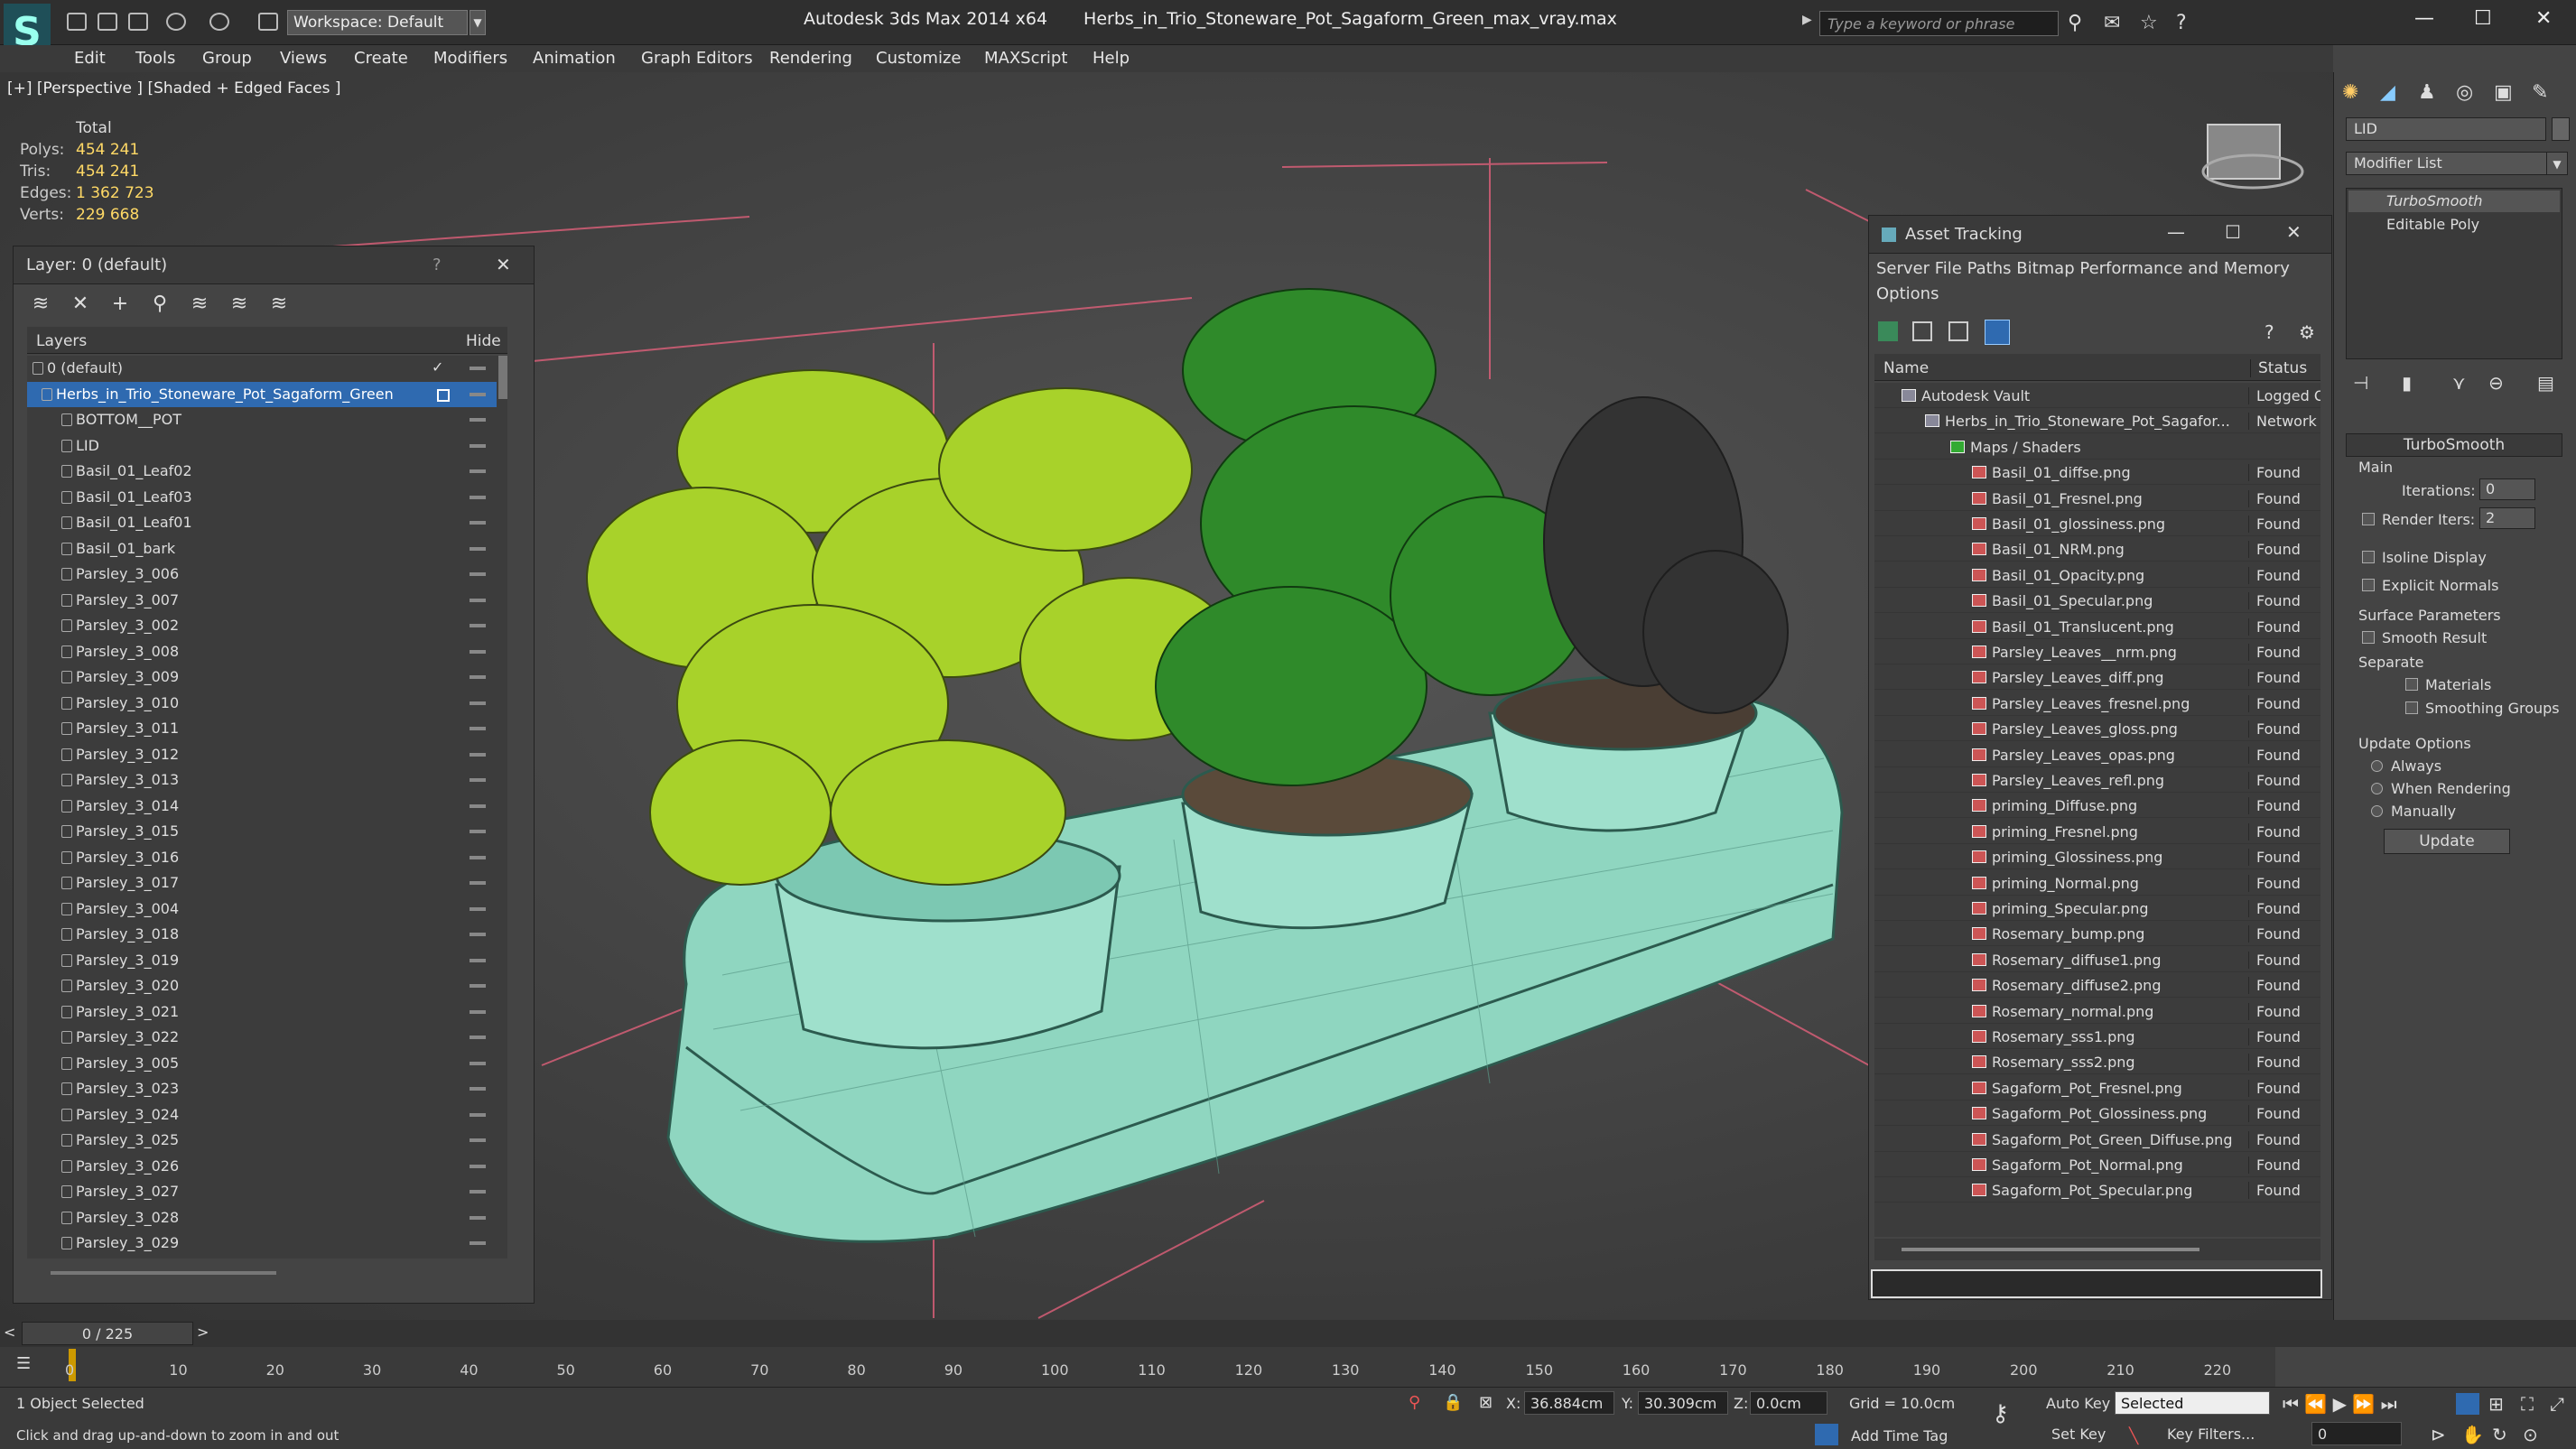 This screenshot has height=1449, width=2576. Describe the element at coordinates (1414, 1402) in the screenshot. I see `isolate-icon: ⚲` at that location.